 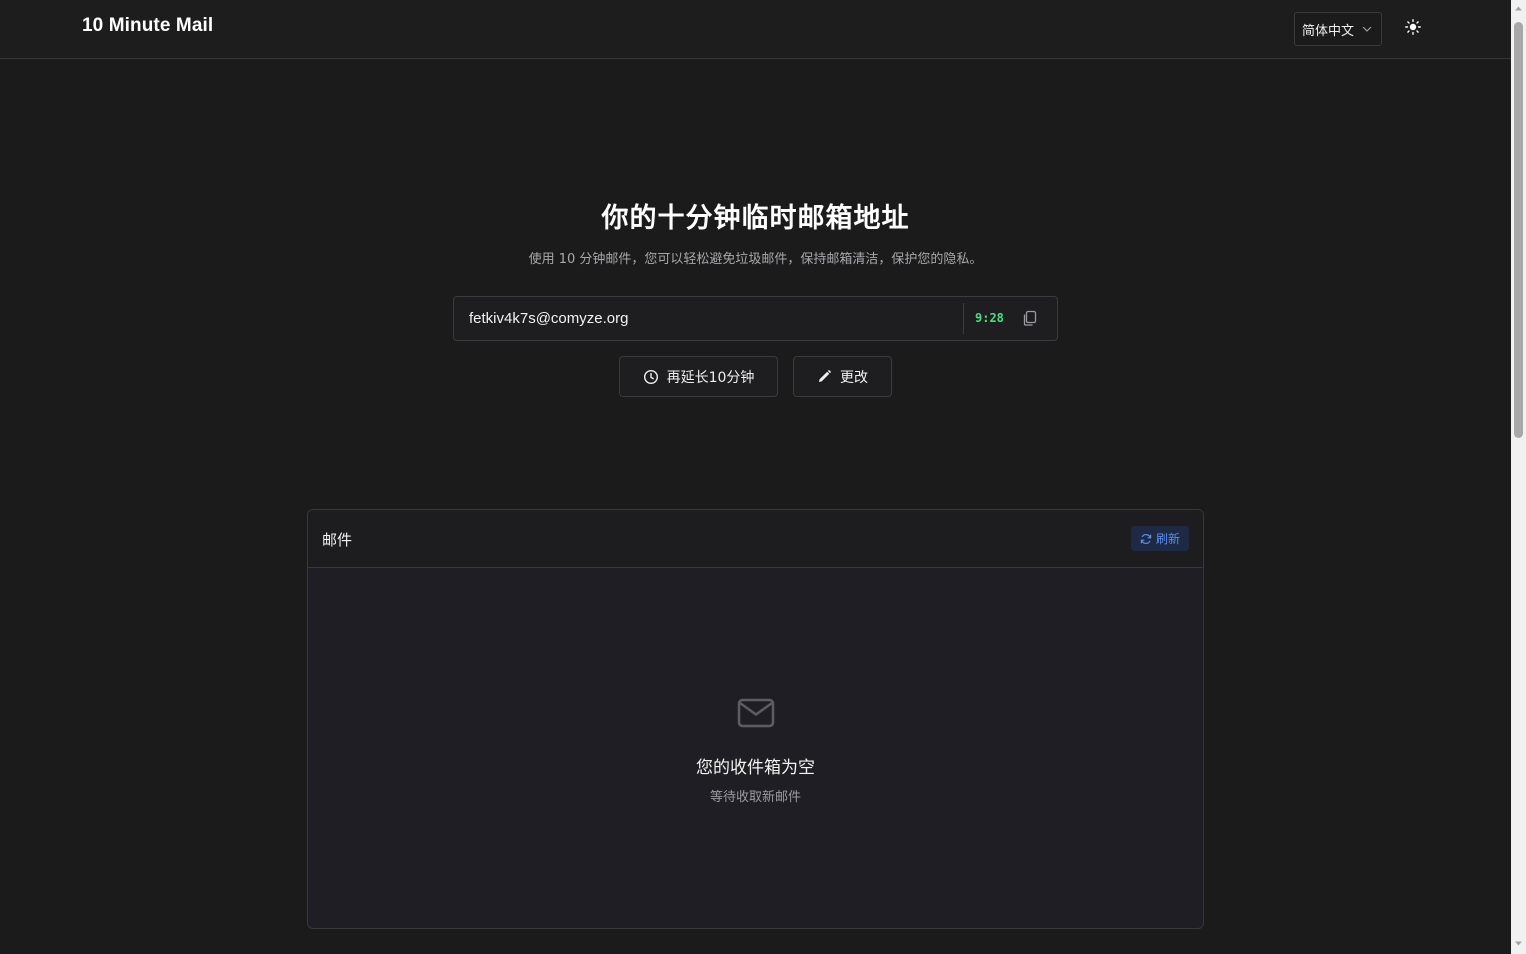 What do you see at coordinates (710, 377) in the screenshot?
I see `extend-time-label: 再延长10分钟` at bounding box center [710, 377].